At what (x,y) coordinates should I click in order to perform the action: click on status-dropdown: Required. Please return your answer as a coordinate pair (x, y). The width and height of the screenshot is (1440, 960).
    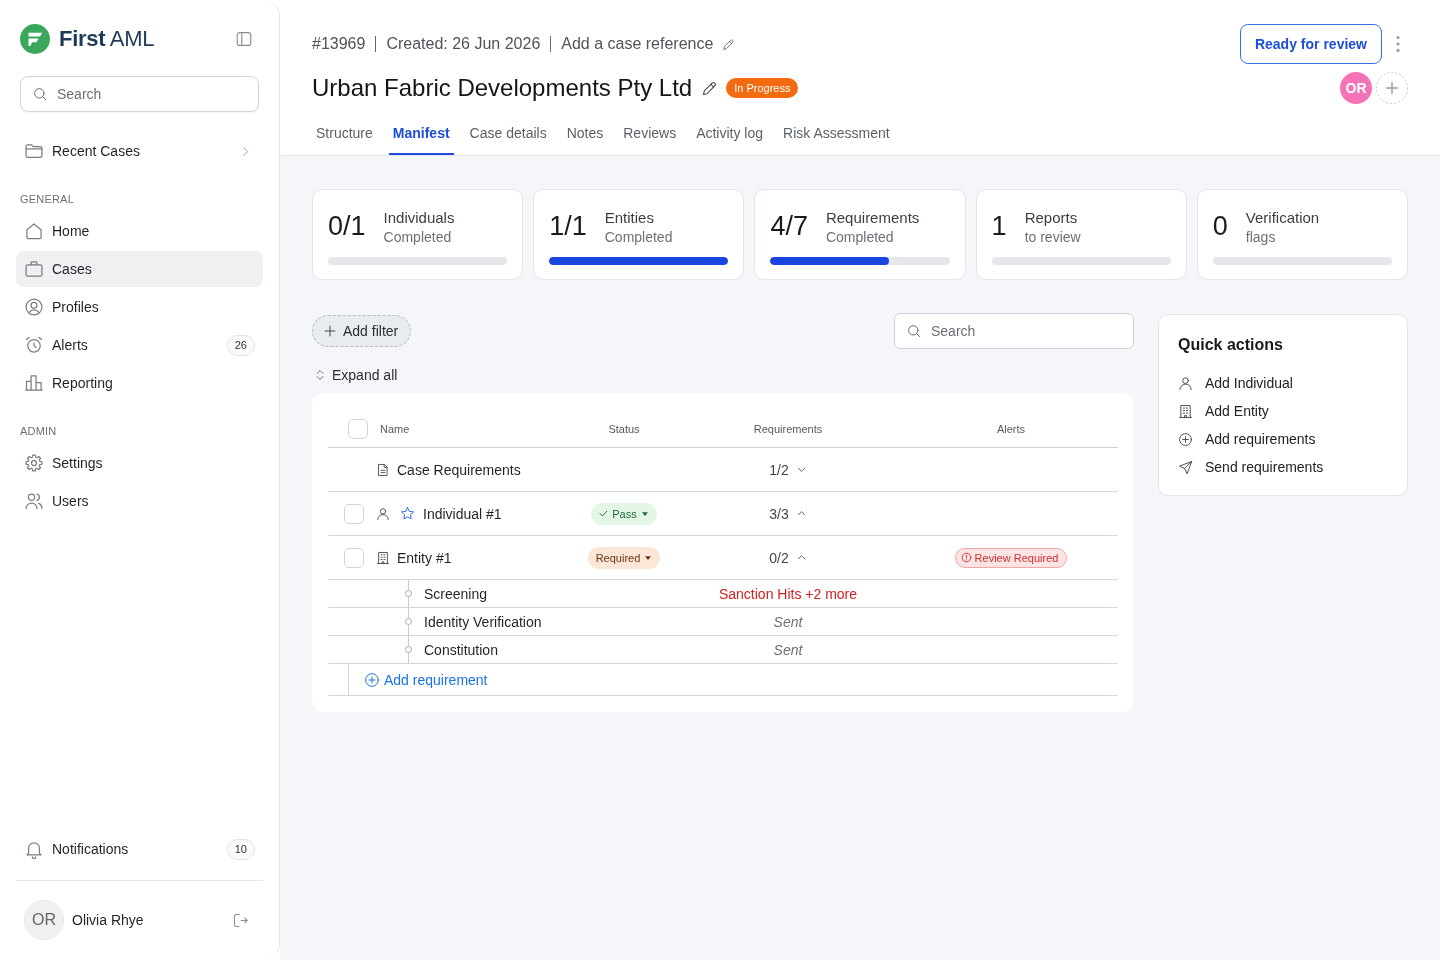
    Looking at the image, I should click on (624, 557).